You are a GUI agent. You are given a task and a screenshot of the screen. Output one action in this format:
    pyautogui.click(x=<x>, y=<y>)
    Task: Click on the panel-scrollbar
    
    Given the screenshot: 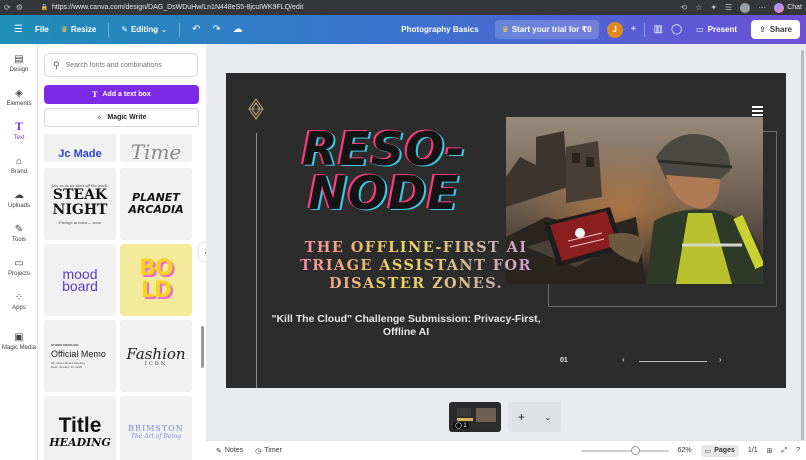 What is the action you would take?
    pyautogui.click(x=202, y=347)
    